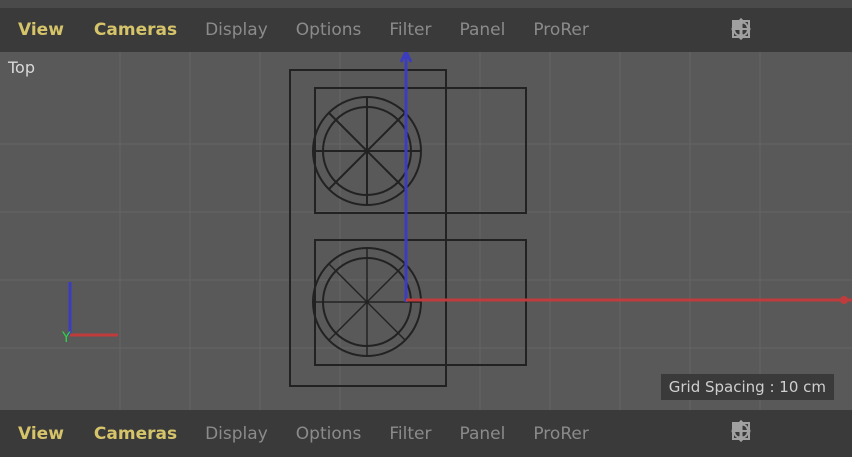 Image resolution: width=852 pixels, height=457 pixels. I want to click on viewport-nav-icons, so click(786, 29).